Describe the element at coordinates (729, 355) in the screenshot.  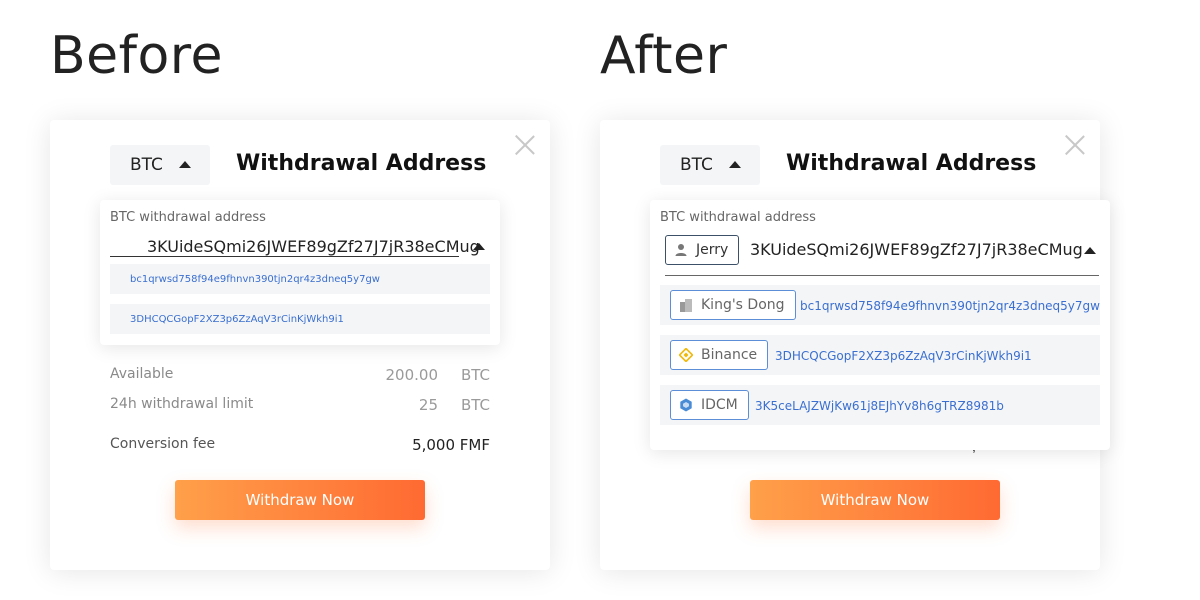
I see `address-tag-label: Binance` at that location.